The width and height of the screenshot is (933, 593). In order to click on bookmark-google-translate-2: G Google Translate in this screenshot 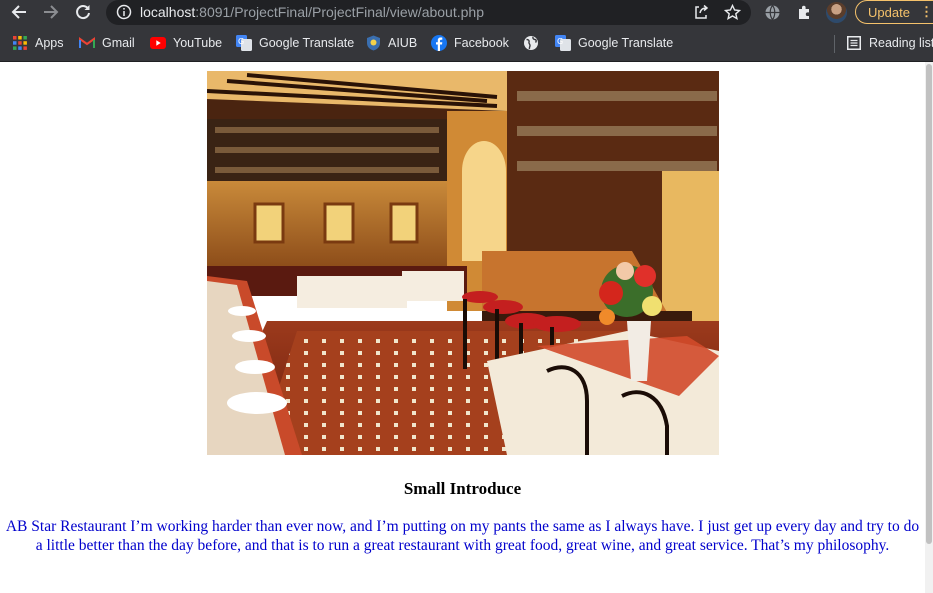, I will do `click(614, 43)`.